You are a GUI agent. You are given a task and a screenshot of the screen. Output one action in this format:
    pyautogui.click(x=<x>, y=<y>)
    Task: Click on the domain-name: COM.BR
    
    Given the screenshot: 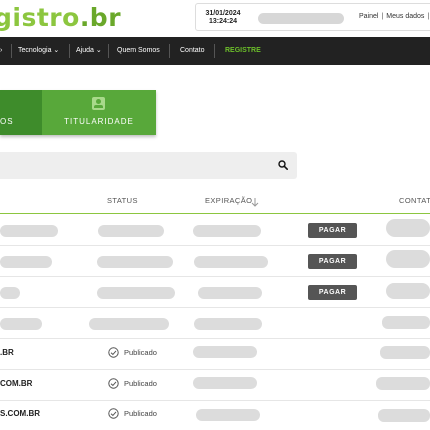 What is the action you would take?
    pyautogui.click(x=16, y=383)
    